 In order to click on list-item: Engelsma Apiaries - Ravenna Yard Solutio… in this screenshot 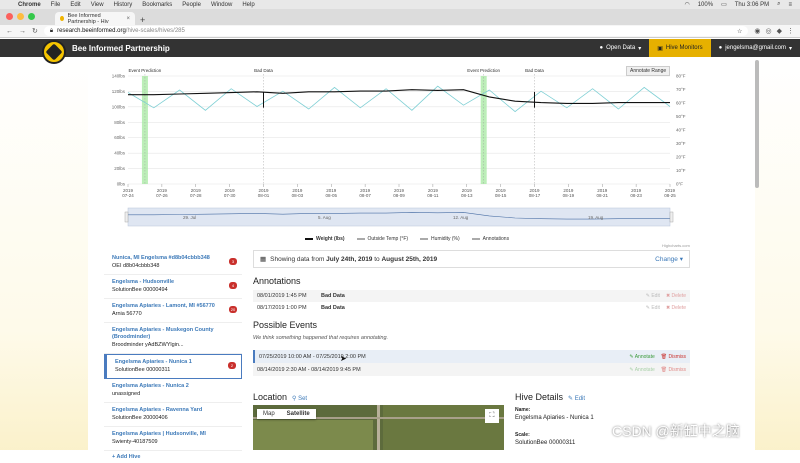, I will do `click(173, 415)`.